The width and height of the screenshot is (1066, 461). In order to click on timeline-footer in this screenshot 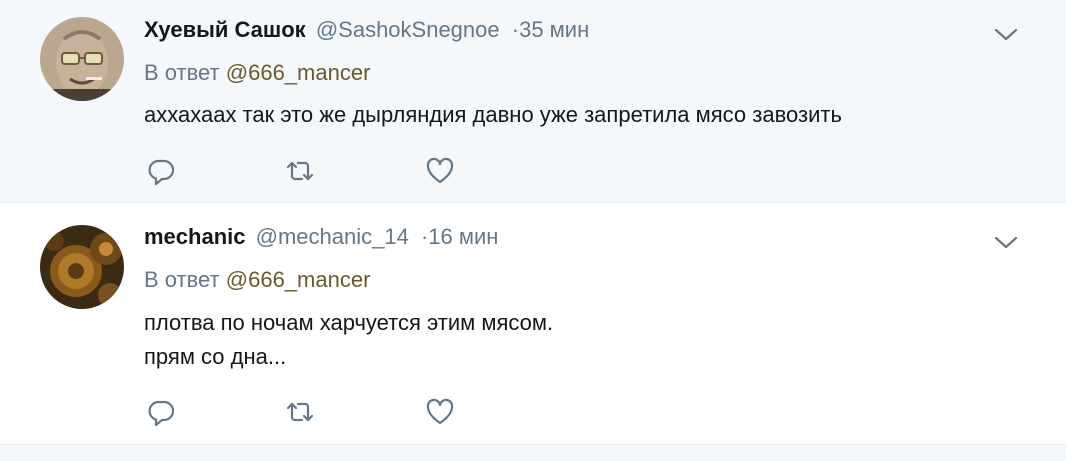, I will do `click(533, 453)`.